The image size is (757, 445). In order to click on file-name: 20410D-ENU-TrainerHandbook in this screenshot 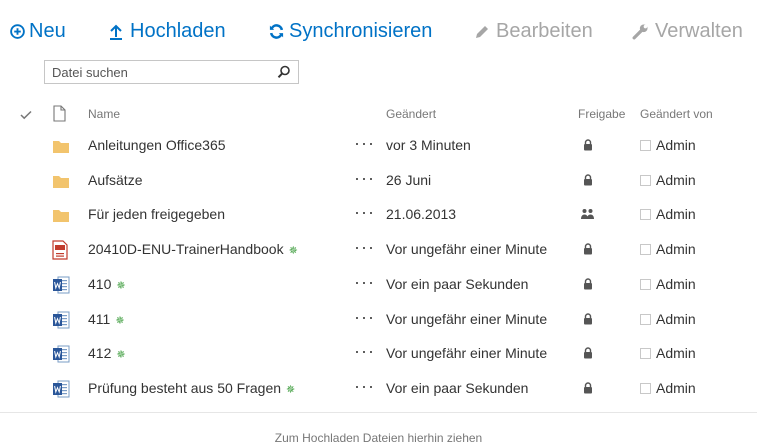, I will do `click(186, 249)`.